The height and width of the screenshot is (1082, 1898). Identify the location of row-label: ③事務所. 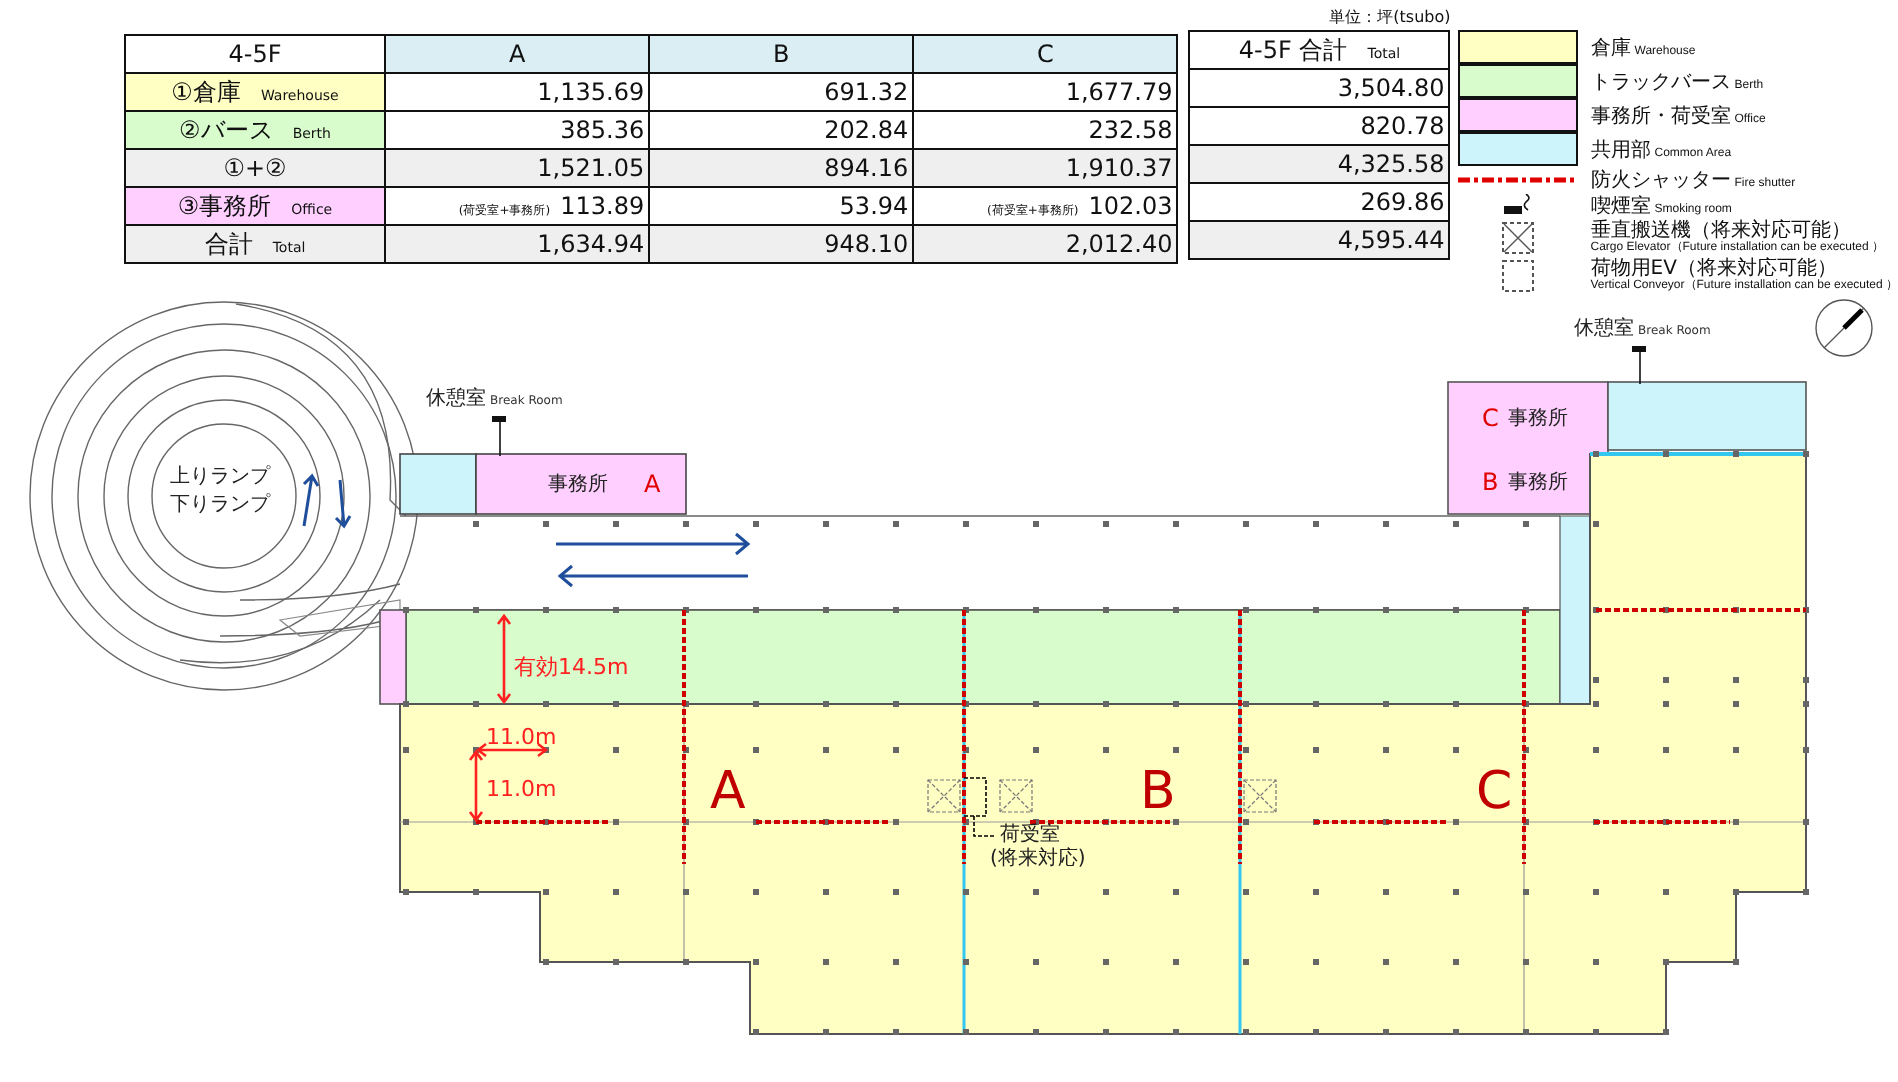
(224, 205).